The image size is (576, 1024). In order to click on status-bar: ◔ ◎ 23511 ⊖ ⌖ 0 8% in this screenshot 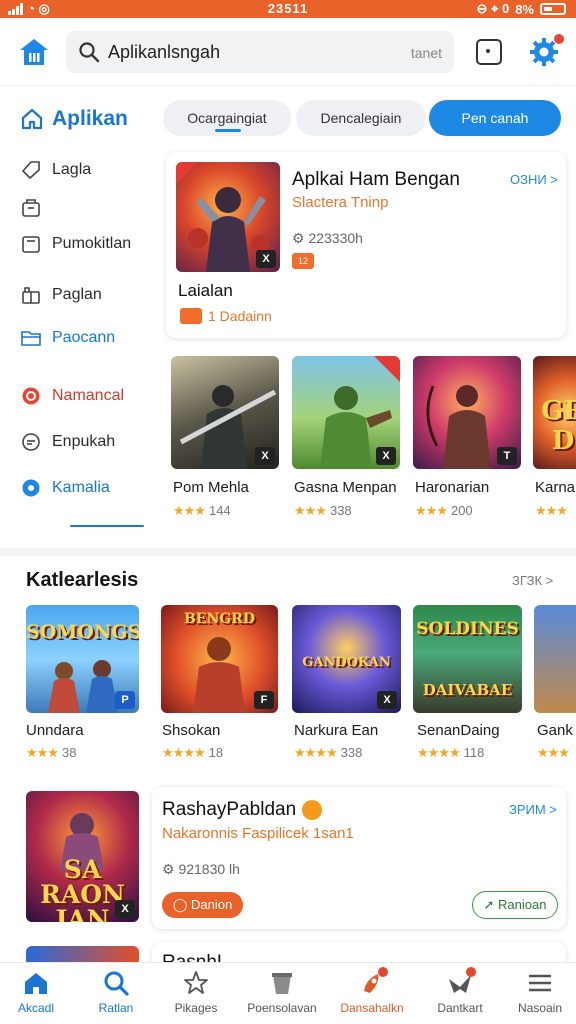, I will do `click(288, 9)`.